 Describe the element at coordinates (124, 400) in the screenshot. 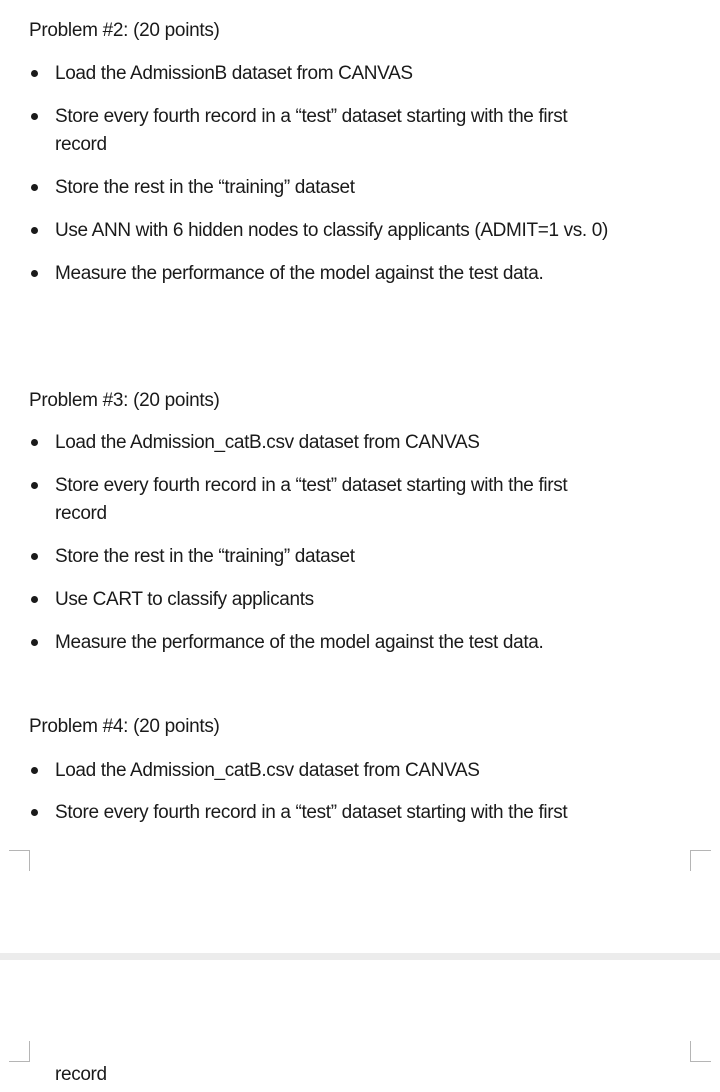

I see `problem-3-heading: Problem #3: (20 points)` at that location.